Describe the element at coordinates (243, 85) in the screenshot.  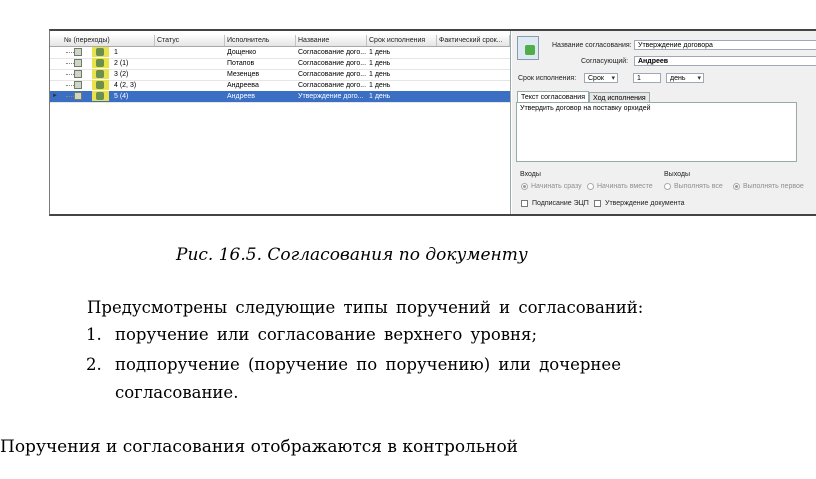
I see `row-executor: Андреева` at that location.